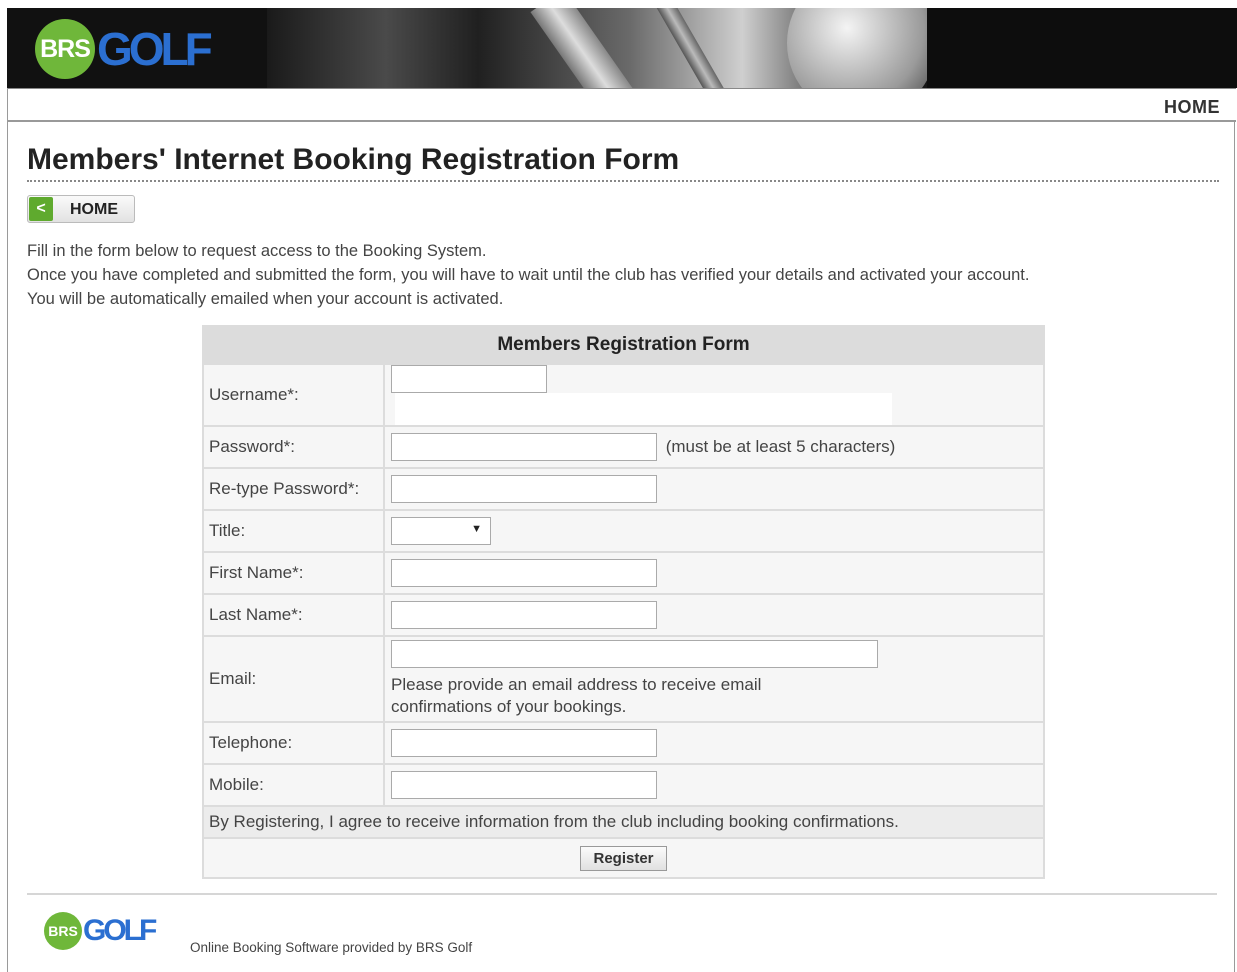 Image resolution: width=1237 pixels, height=972 pixels. What do you see at coordinates (155, 49) in the screenshot?
I see `logo-golf-text: GOLF` at bounding box center [155, 49].